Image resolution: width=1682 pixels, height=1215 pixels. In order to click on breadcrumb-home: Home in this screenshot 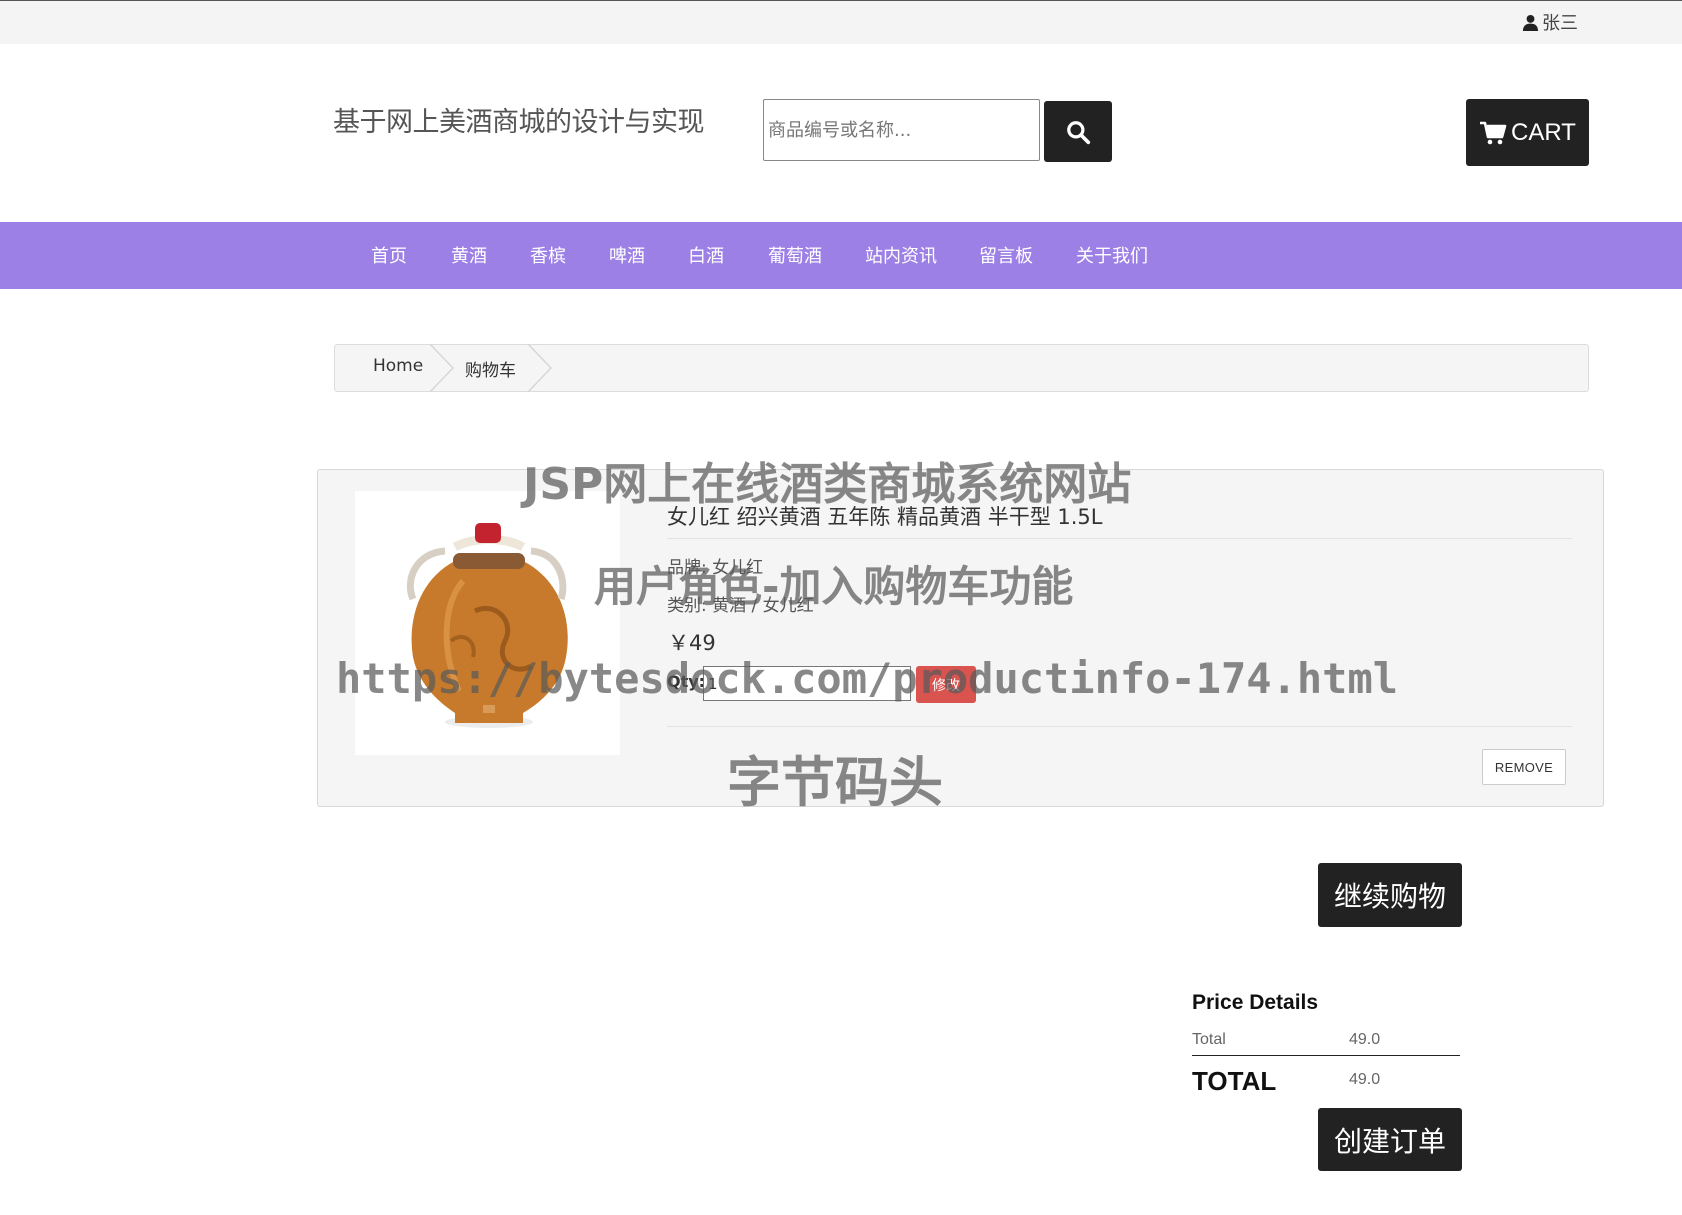, I will do `click(398, 366)`.